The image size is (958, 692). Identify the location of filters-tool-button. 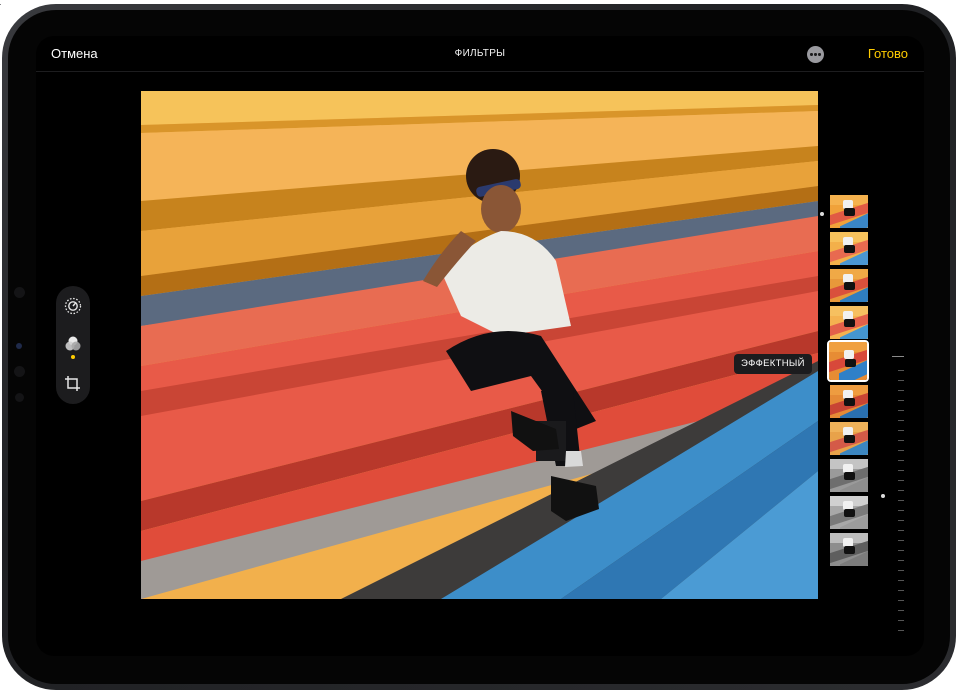
(73, 344).